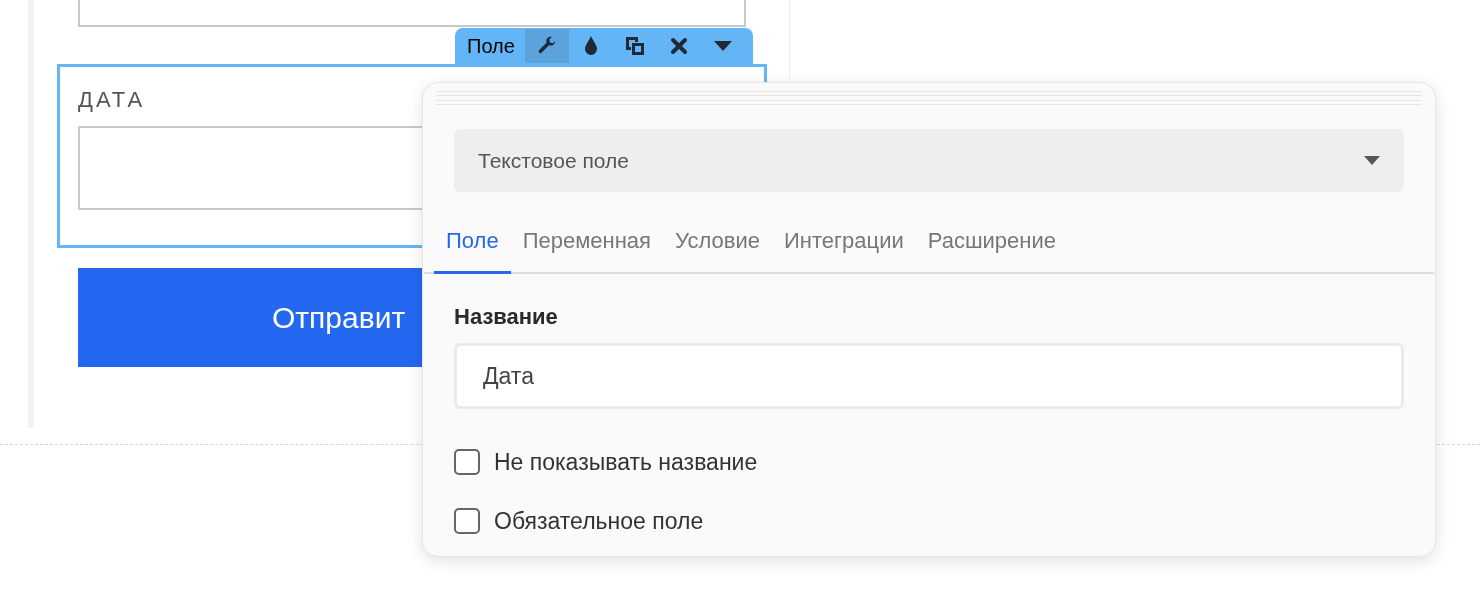 This screenshot has height=608, width=1480. I want to click on checkbox-label: Обязательное поле, so click(599, 521).